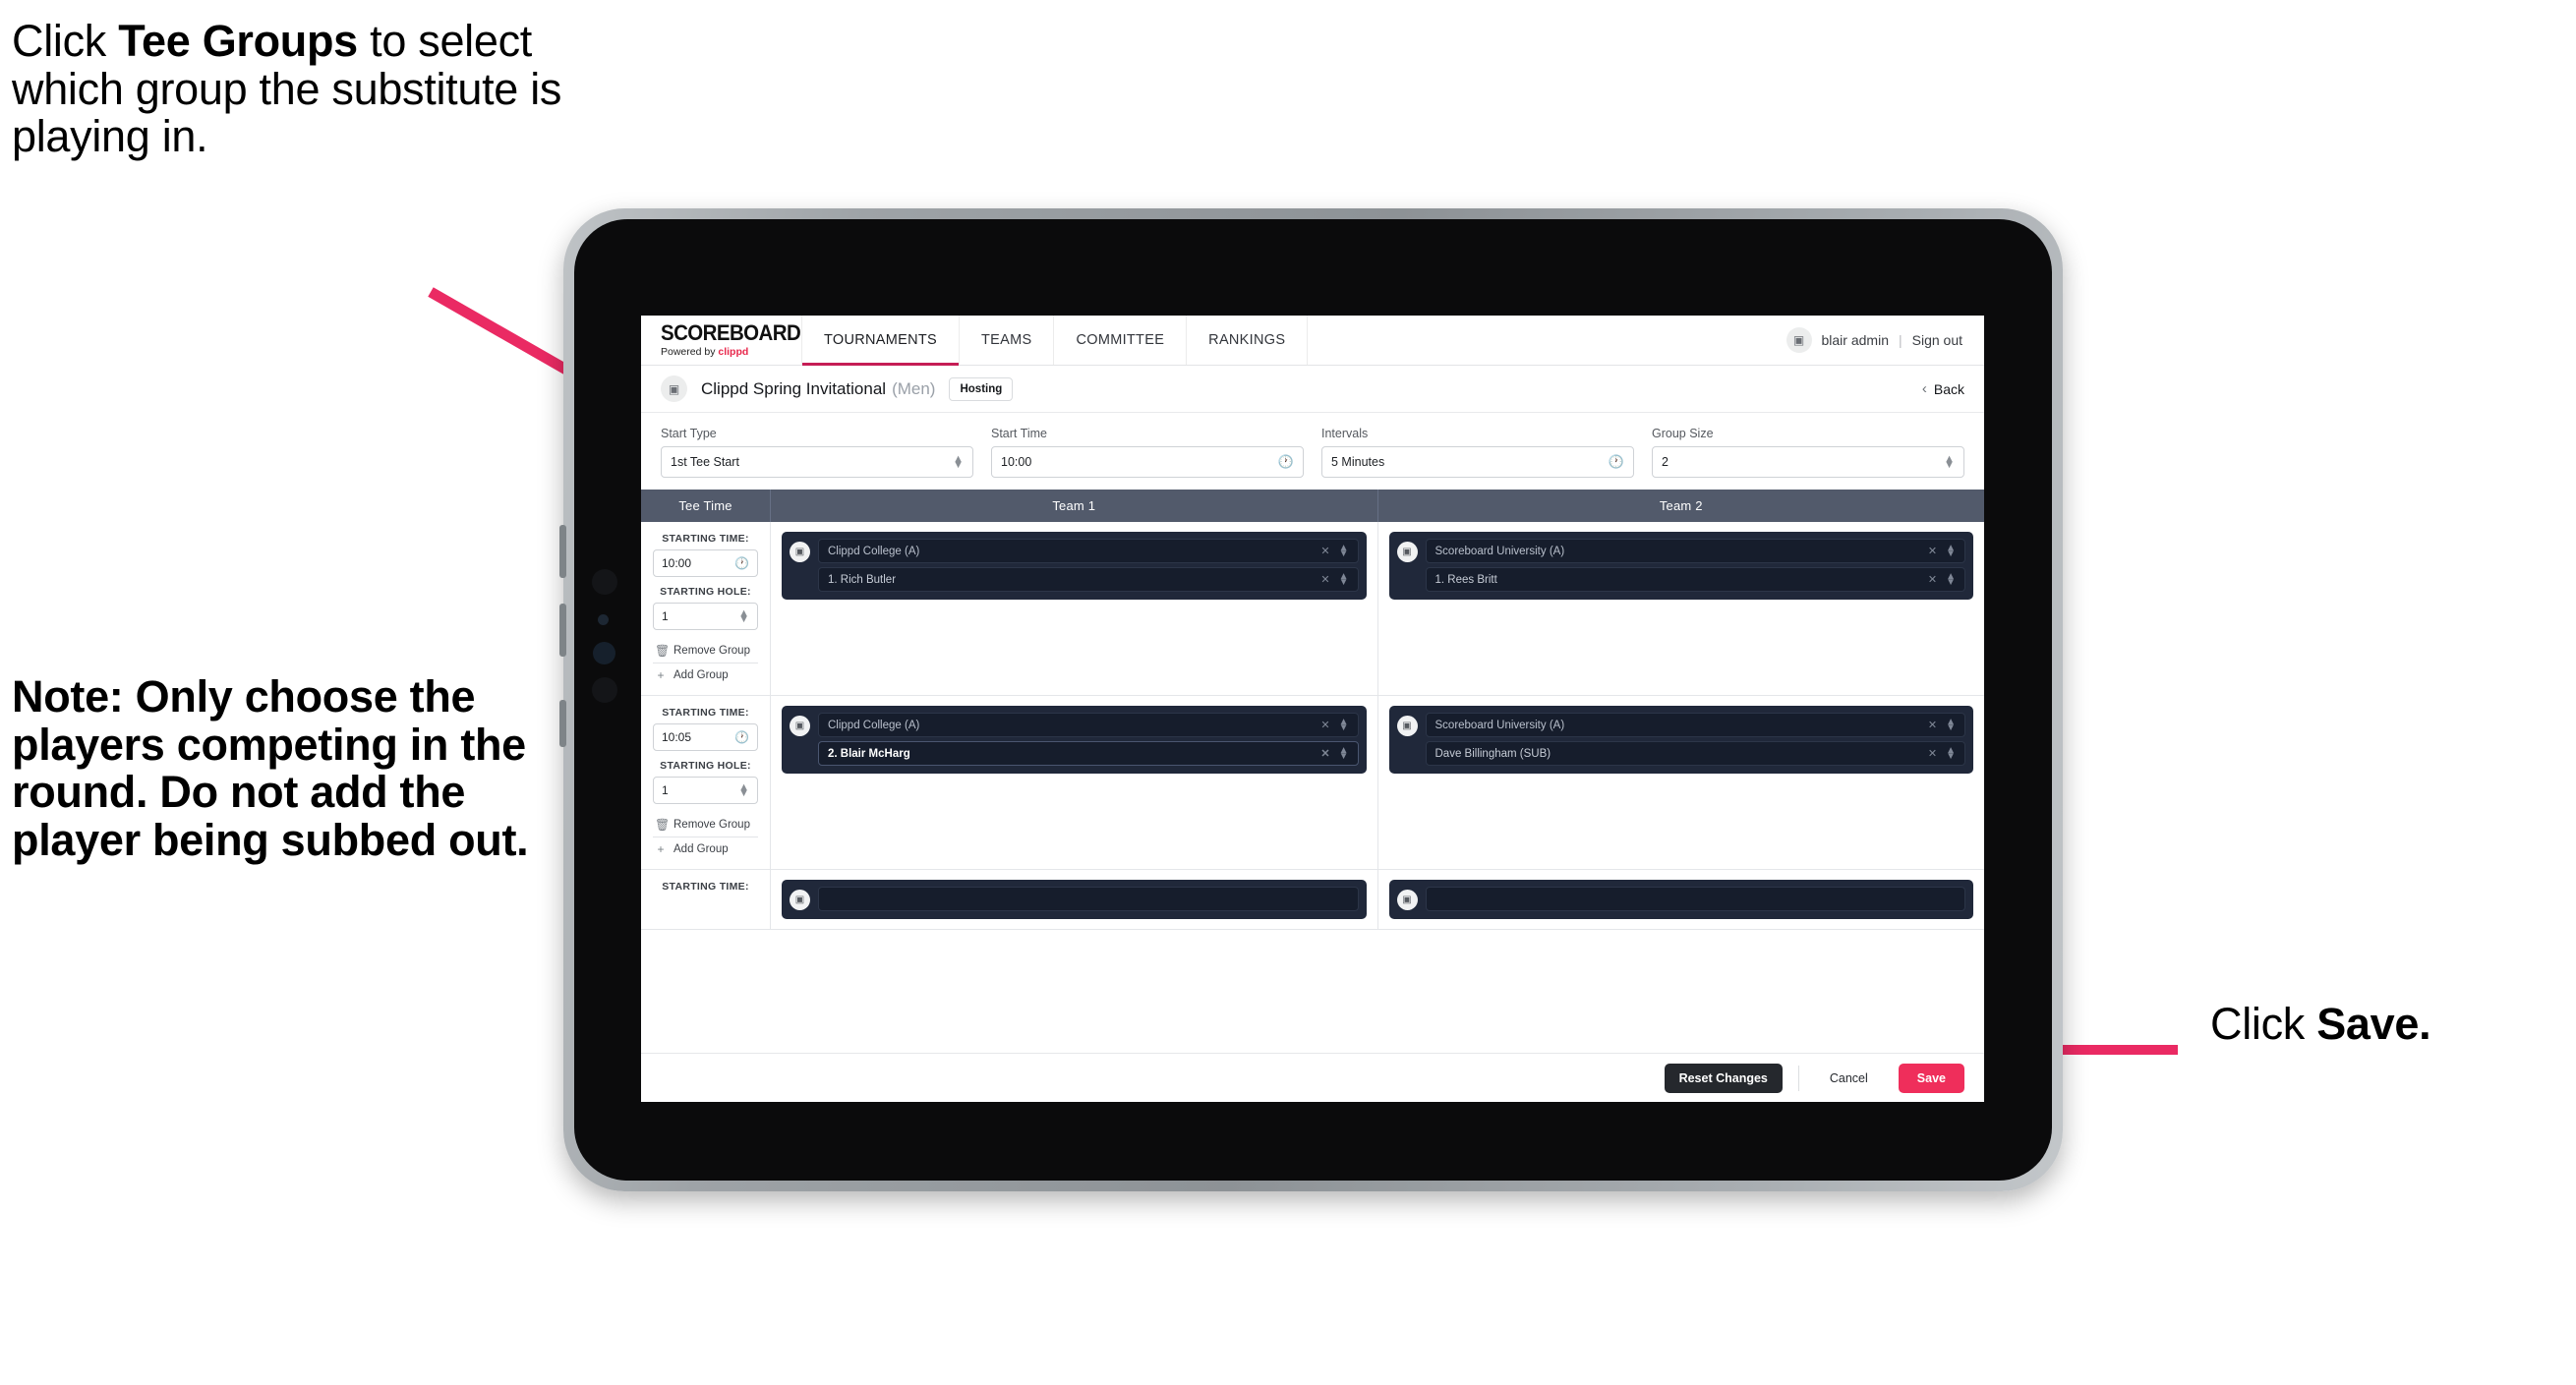 This screenshot has height=1385, width=2576. I want to click on tab-teams: TEAMS, so click(1007, 341).